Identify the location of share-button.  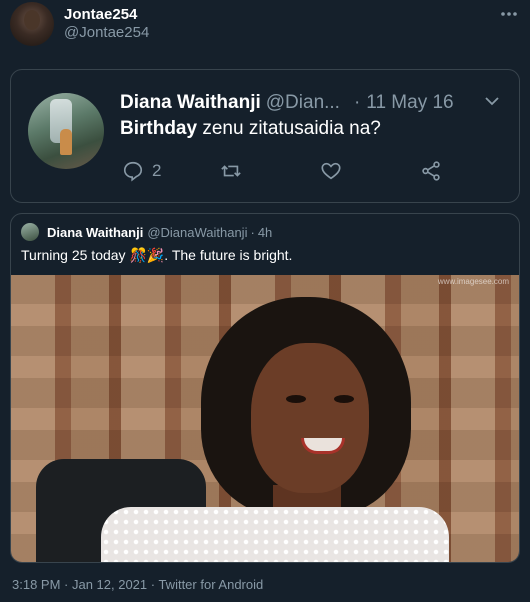
(431, 171).